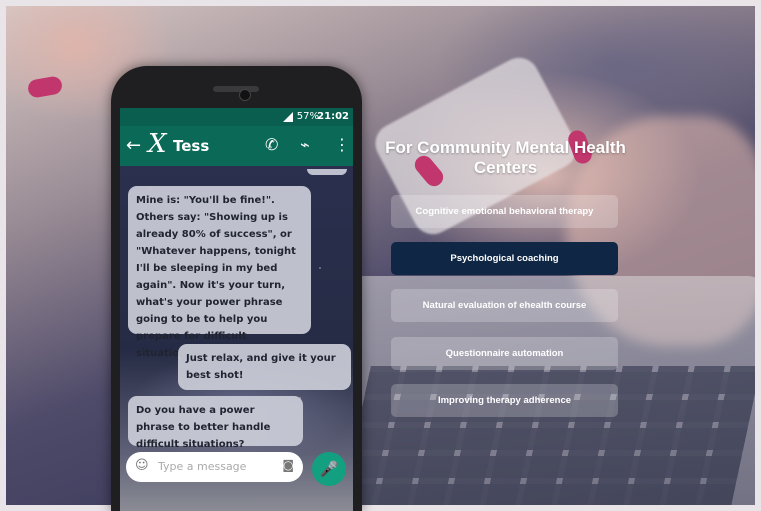 The image size is (761, 511). Describe the element at coordinates (505, 157) in the screenshot. I see `panel-title: For Community Mental Health Centers` at that location.